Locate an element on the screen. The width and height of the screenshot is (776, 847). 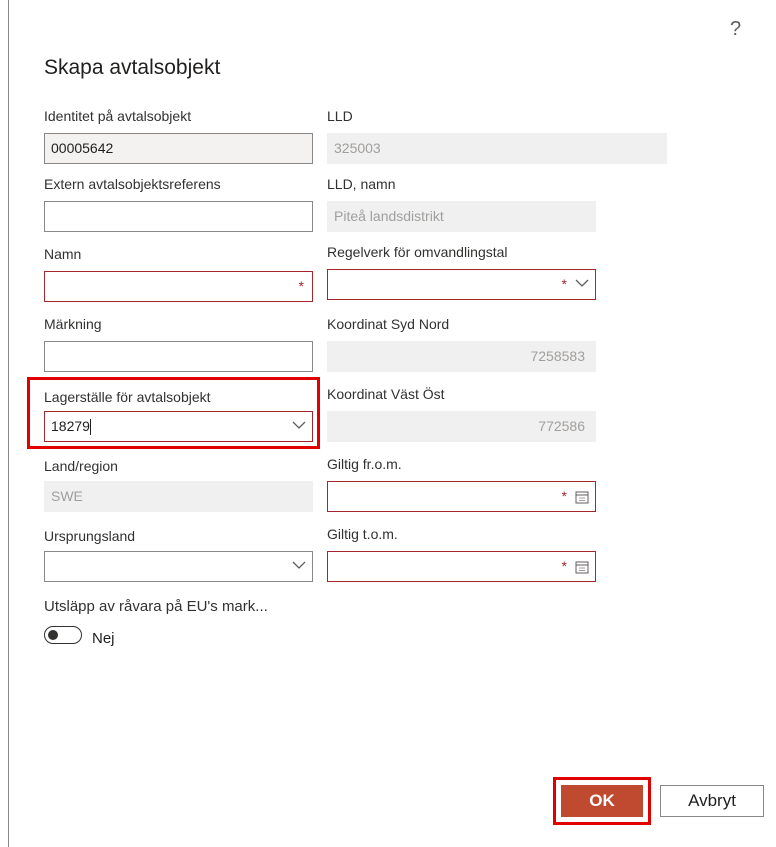
lld-label: LLD is located at coordinates (340, 116).